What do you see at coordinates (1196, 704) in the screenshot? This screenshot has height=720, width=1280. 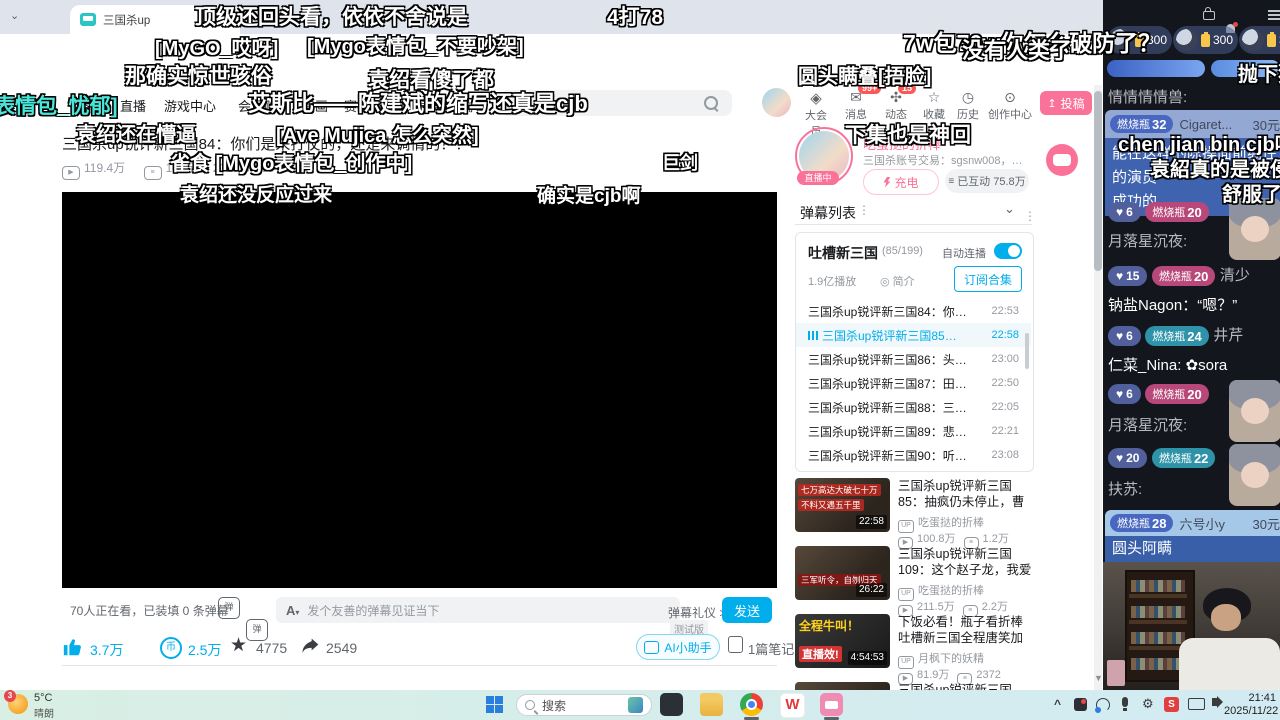 I see `monitor-icon` at bounding box center [1196, 704].